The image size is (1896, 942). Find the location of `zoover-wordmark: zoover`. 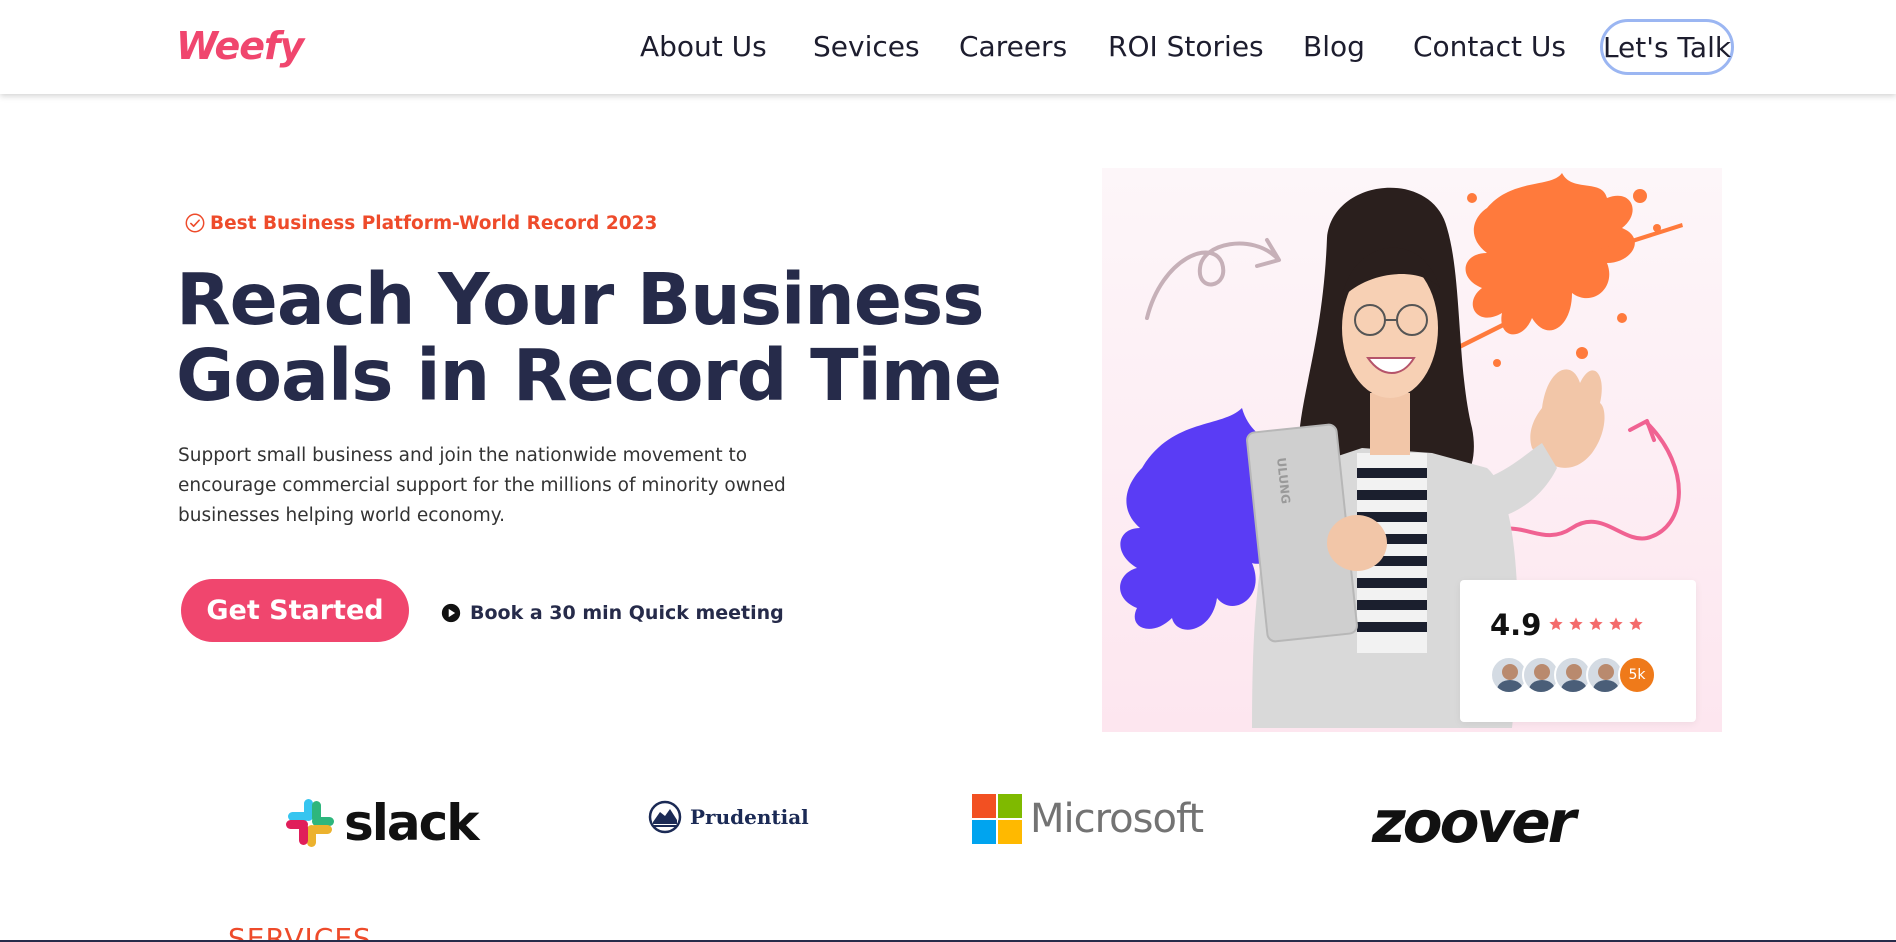

zoover-wordmark: zoover is located at coordinates (1474, 822).